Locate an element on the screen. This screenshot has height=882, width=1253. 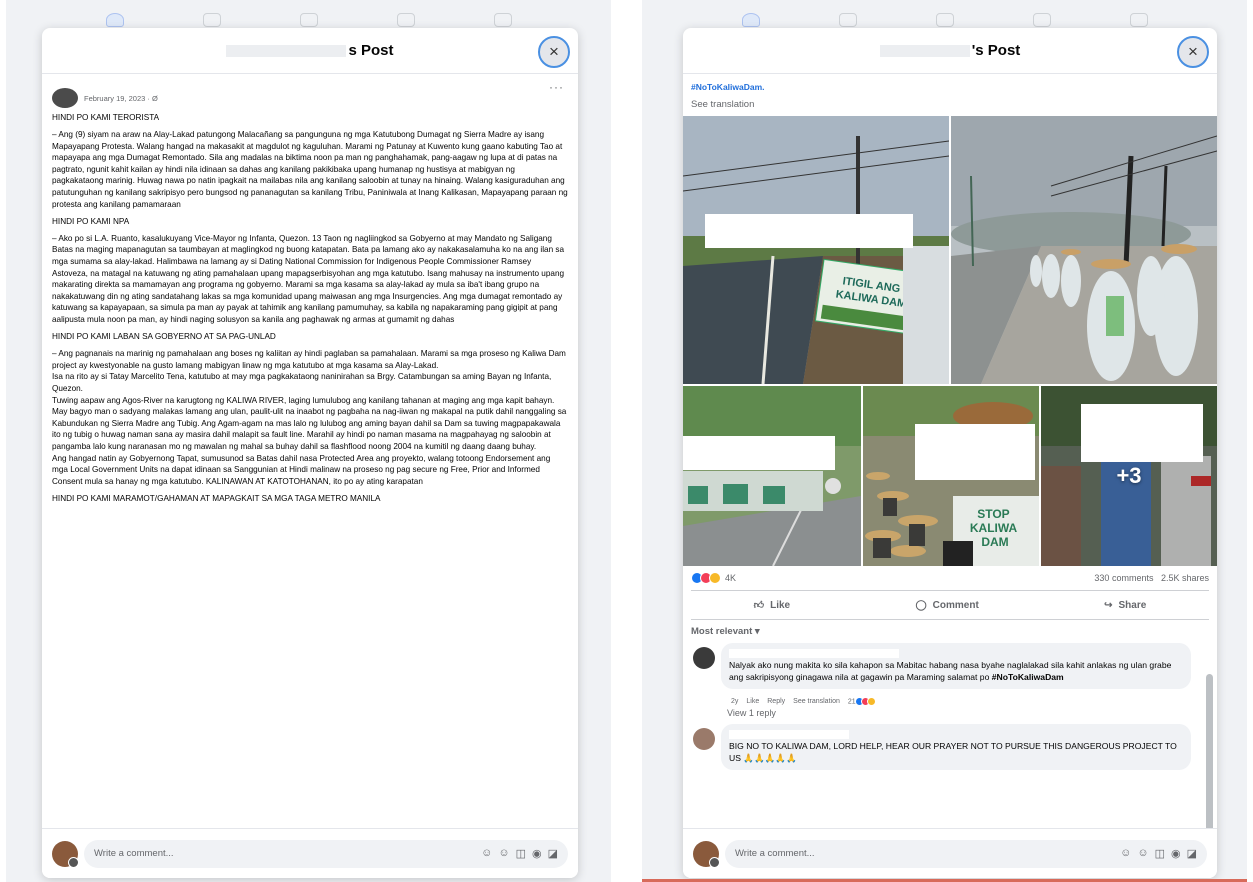
author-avatar is located at coordinates (65, 98).